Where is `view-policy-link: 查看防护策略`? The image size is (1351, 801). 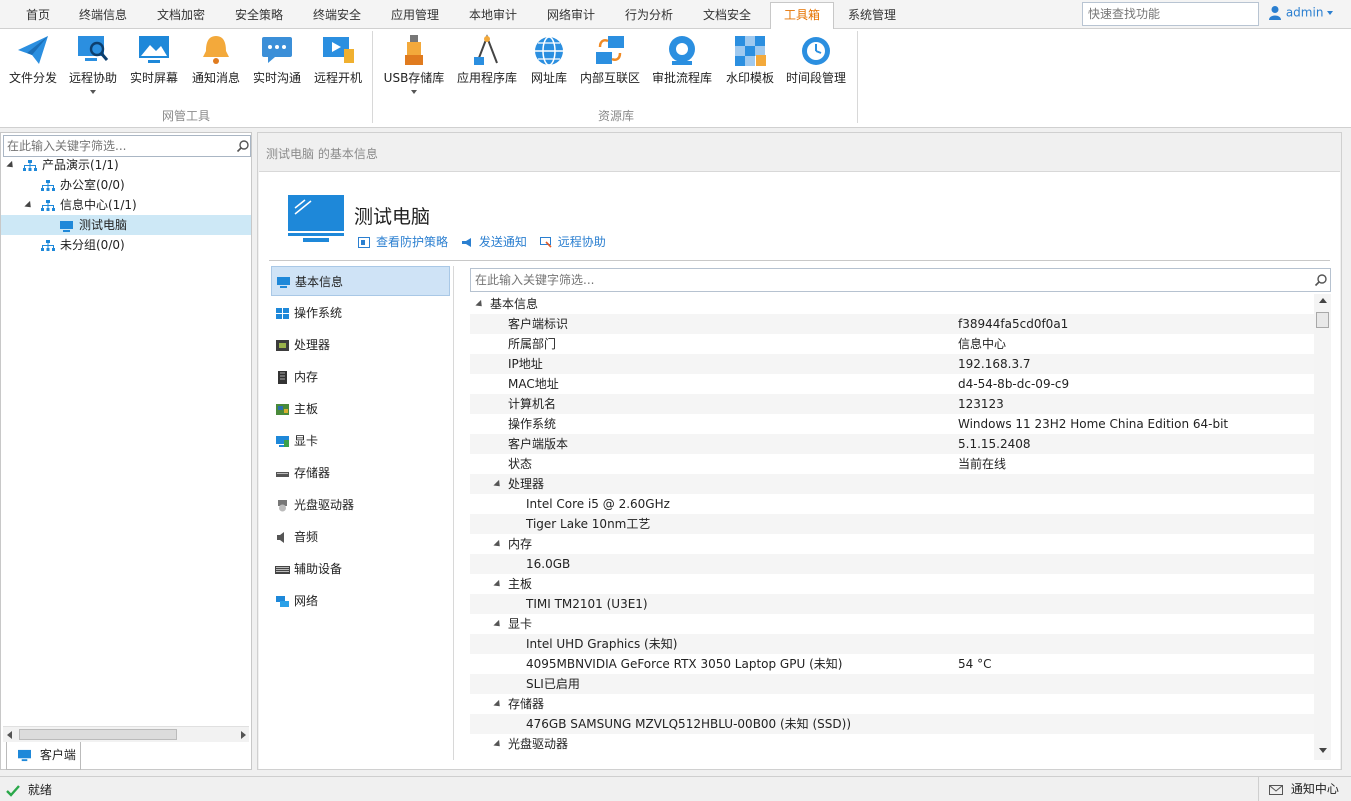 view-policy-link: 查看防护策略 is located at coordinates (403, 241).